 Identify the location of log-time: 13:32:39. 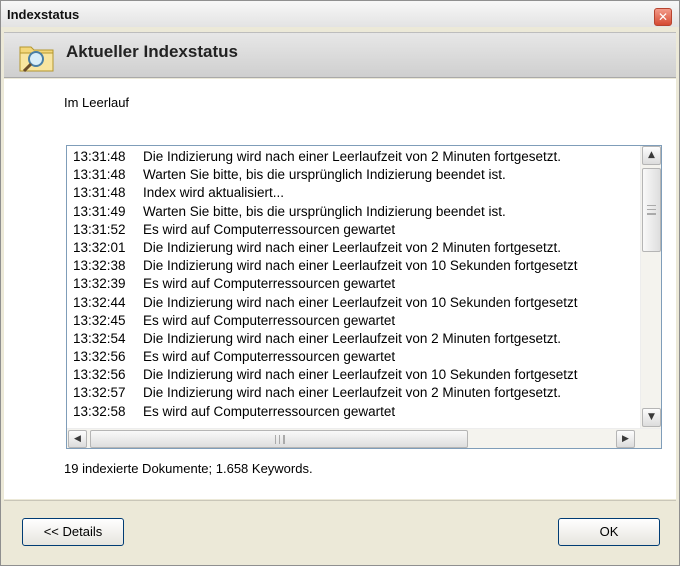
(99, 284).